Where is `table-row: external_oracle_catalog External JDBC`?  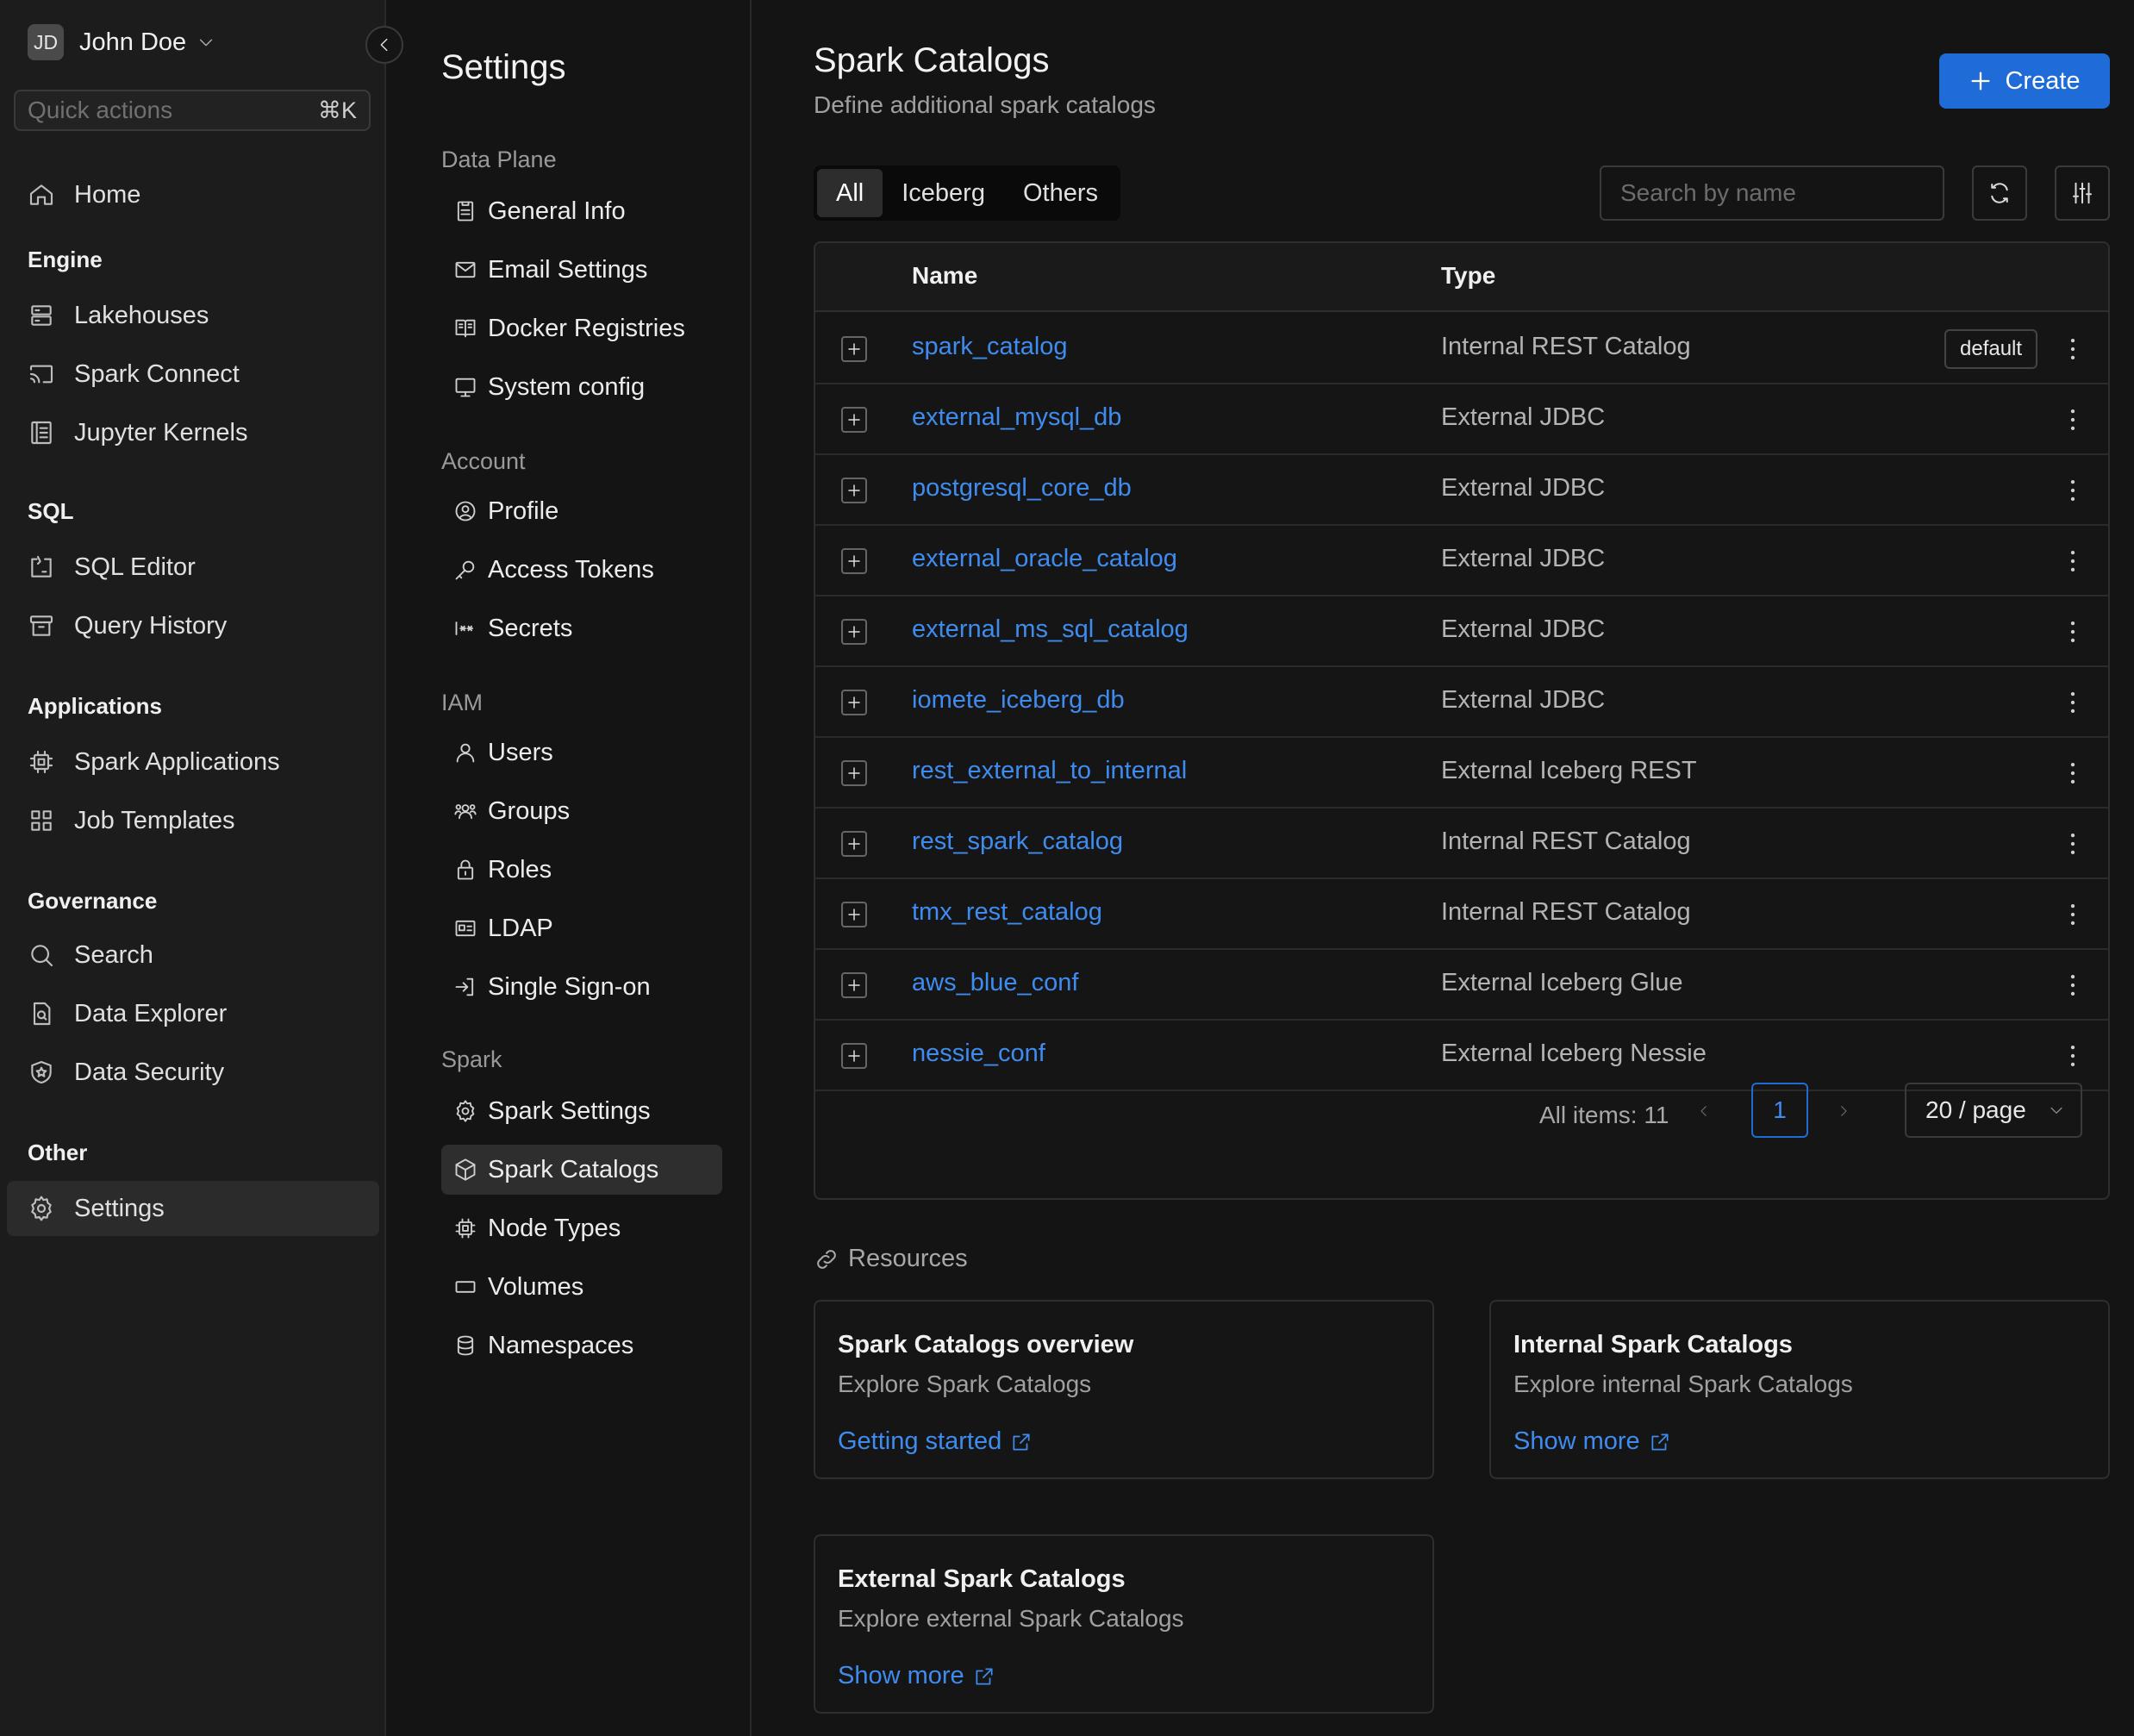
table-row: external_oracle_catalog External JDBC is located at coordinates (1461, 561).